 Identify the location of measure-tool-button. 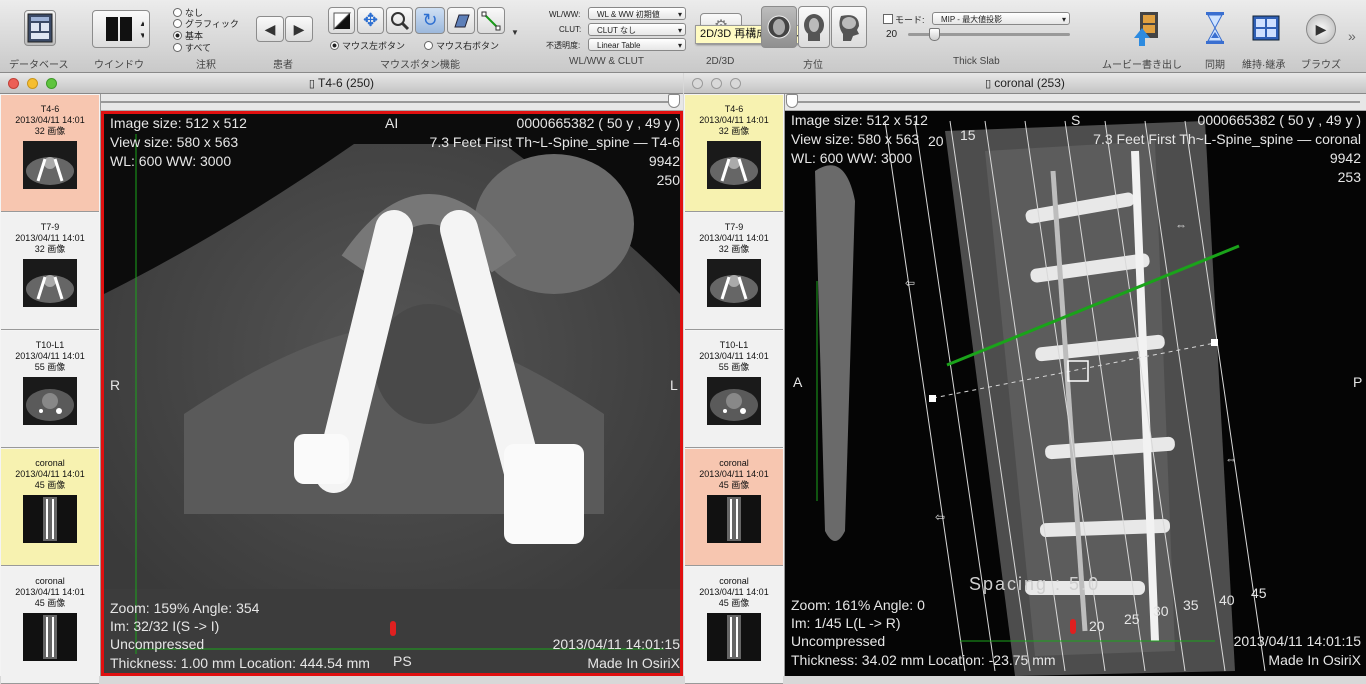
(491, 20).